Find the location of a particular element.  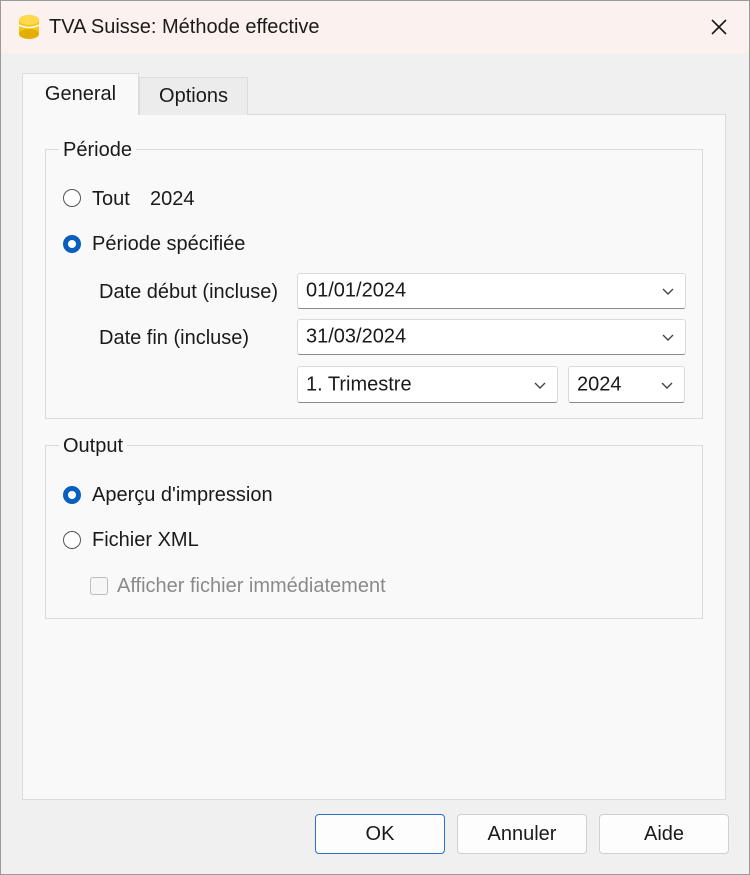

tab-options: Options is located at coordinates (193, 96).